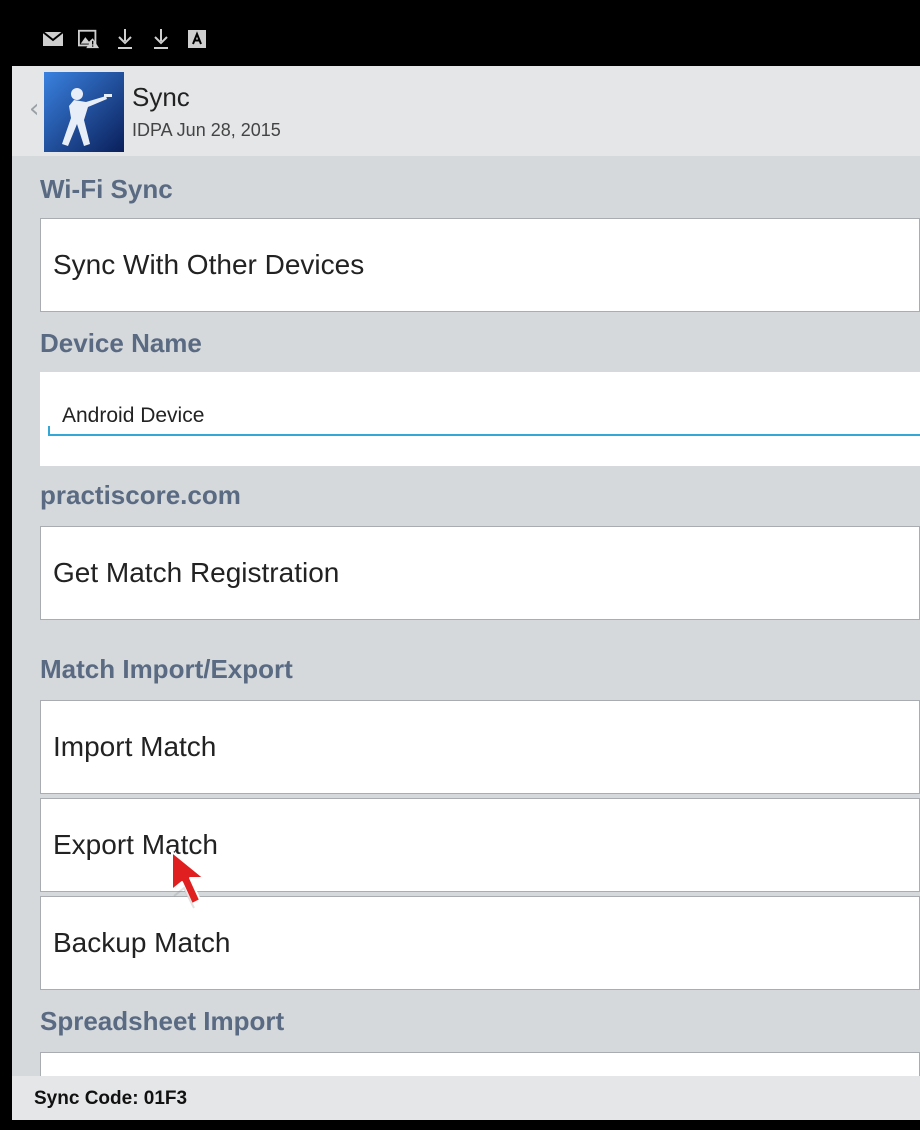  Describe the element at coordinates (466, 1098) in the screenshot. I see `footer-bar: Sync Code: 01F3` at that location.